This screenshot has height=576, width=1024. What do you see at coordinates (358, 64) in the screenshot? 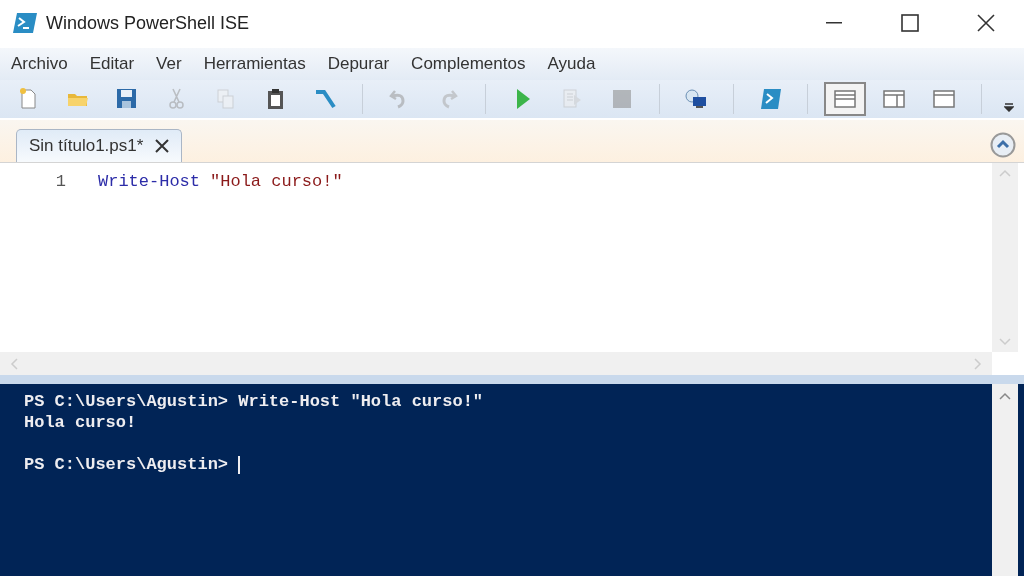
I see `menu-item: Depurar` at bounding box center [358, 64].